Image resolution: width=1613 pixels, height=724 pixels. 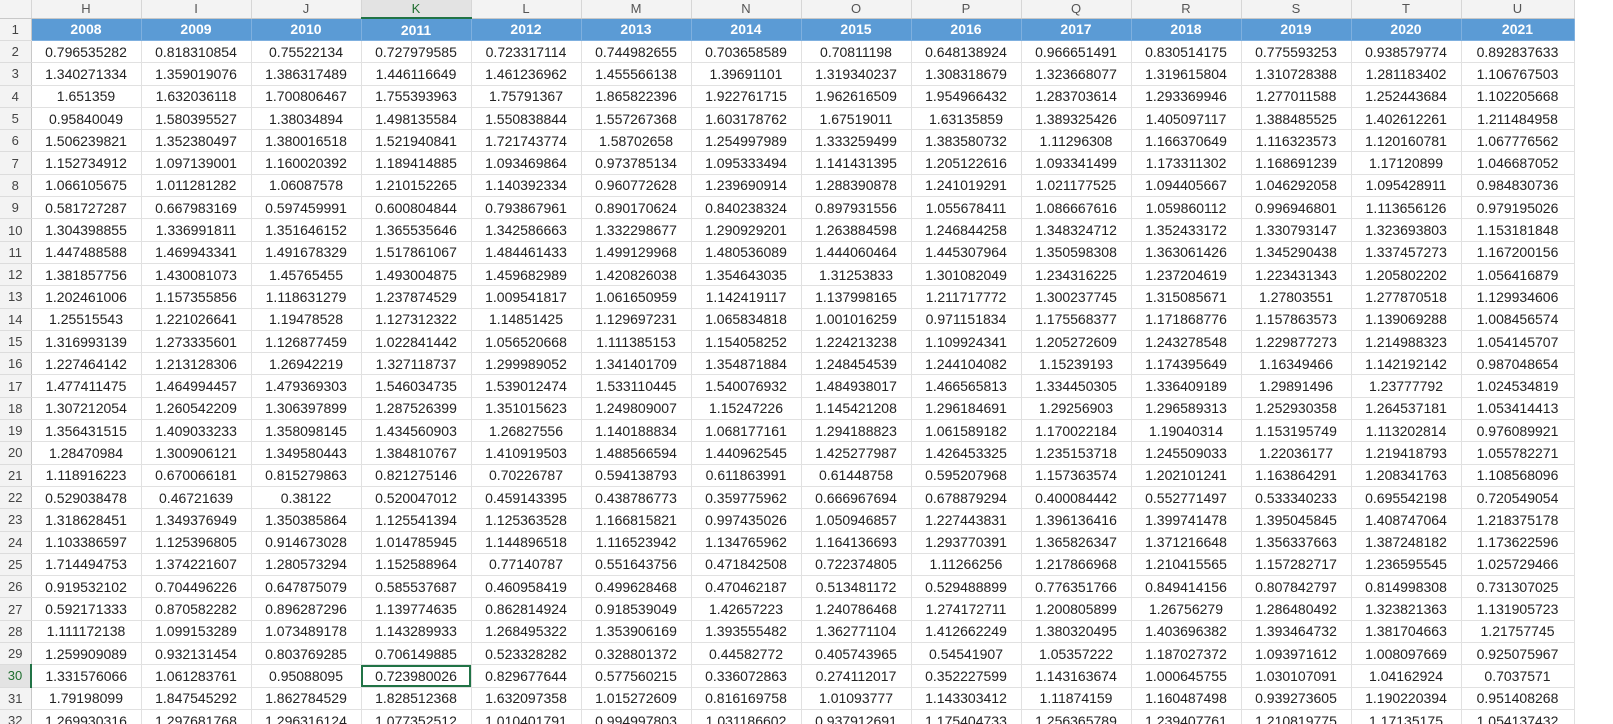 I want to click on data-cell: 0.723317114, so click(x=526, y=52).